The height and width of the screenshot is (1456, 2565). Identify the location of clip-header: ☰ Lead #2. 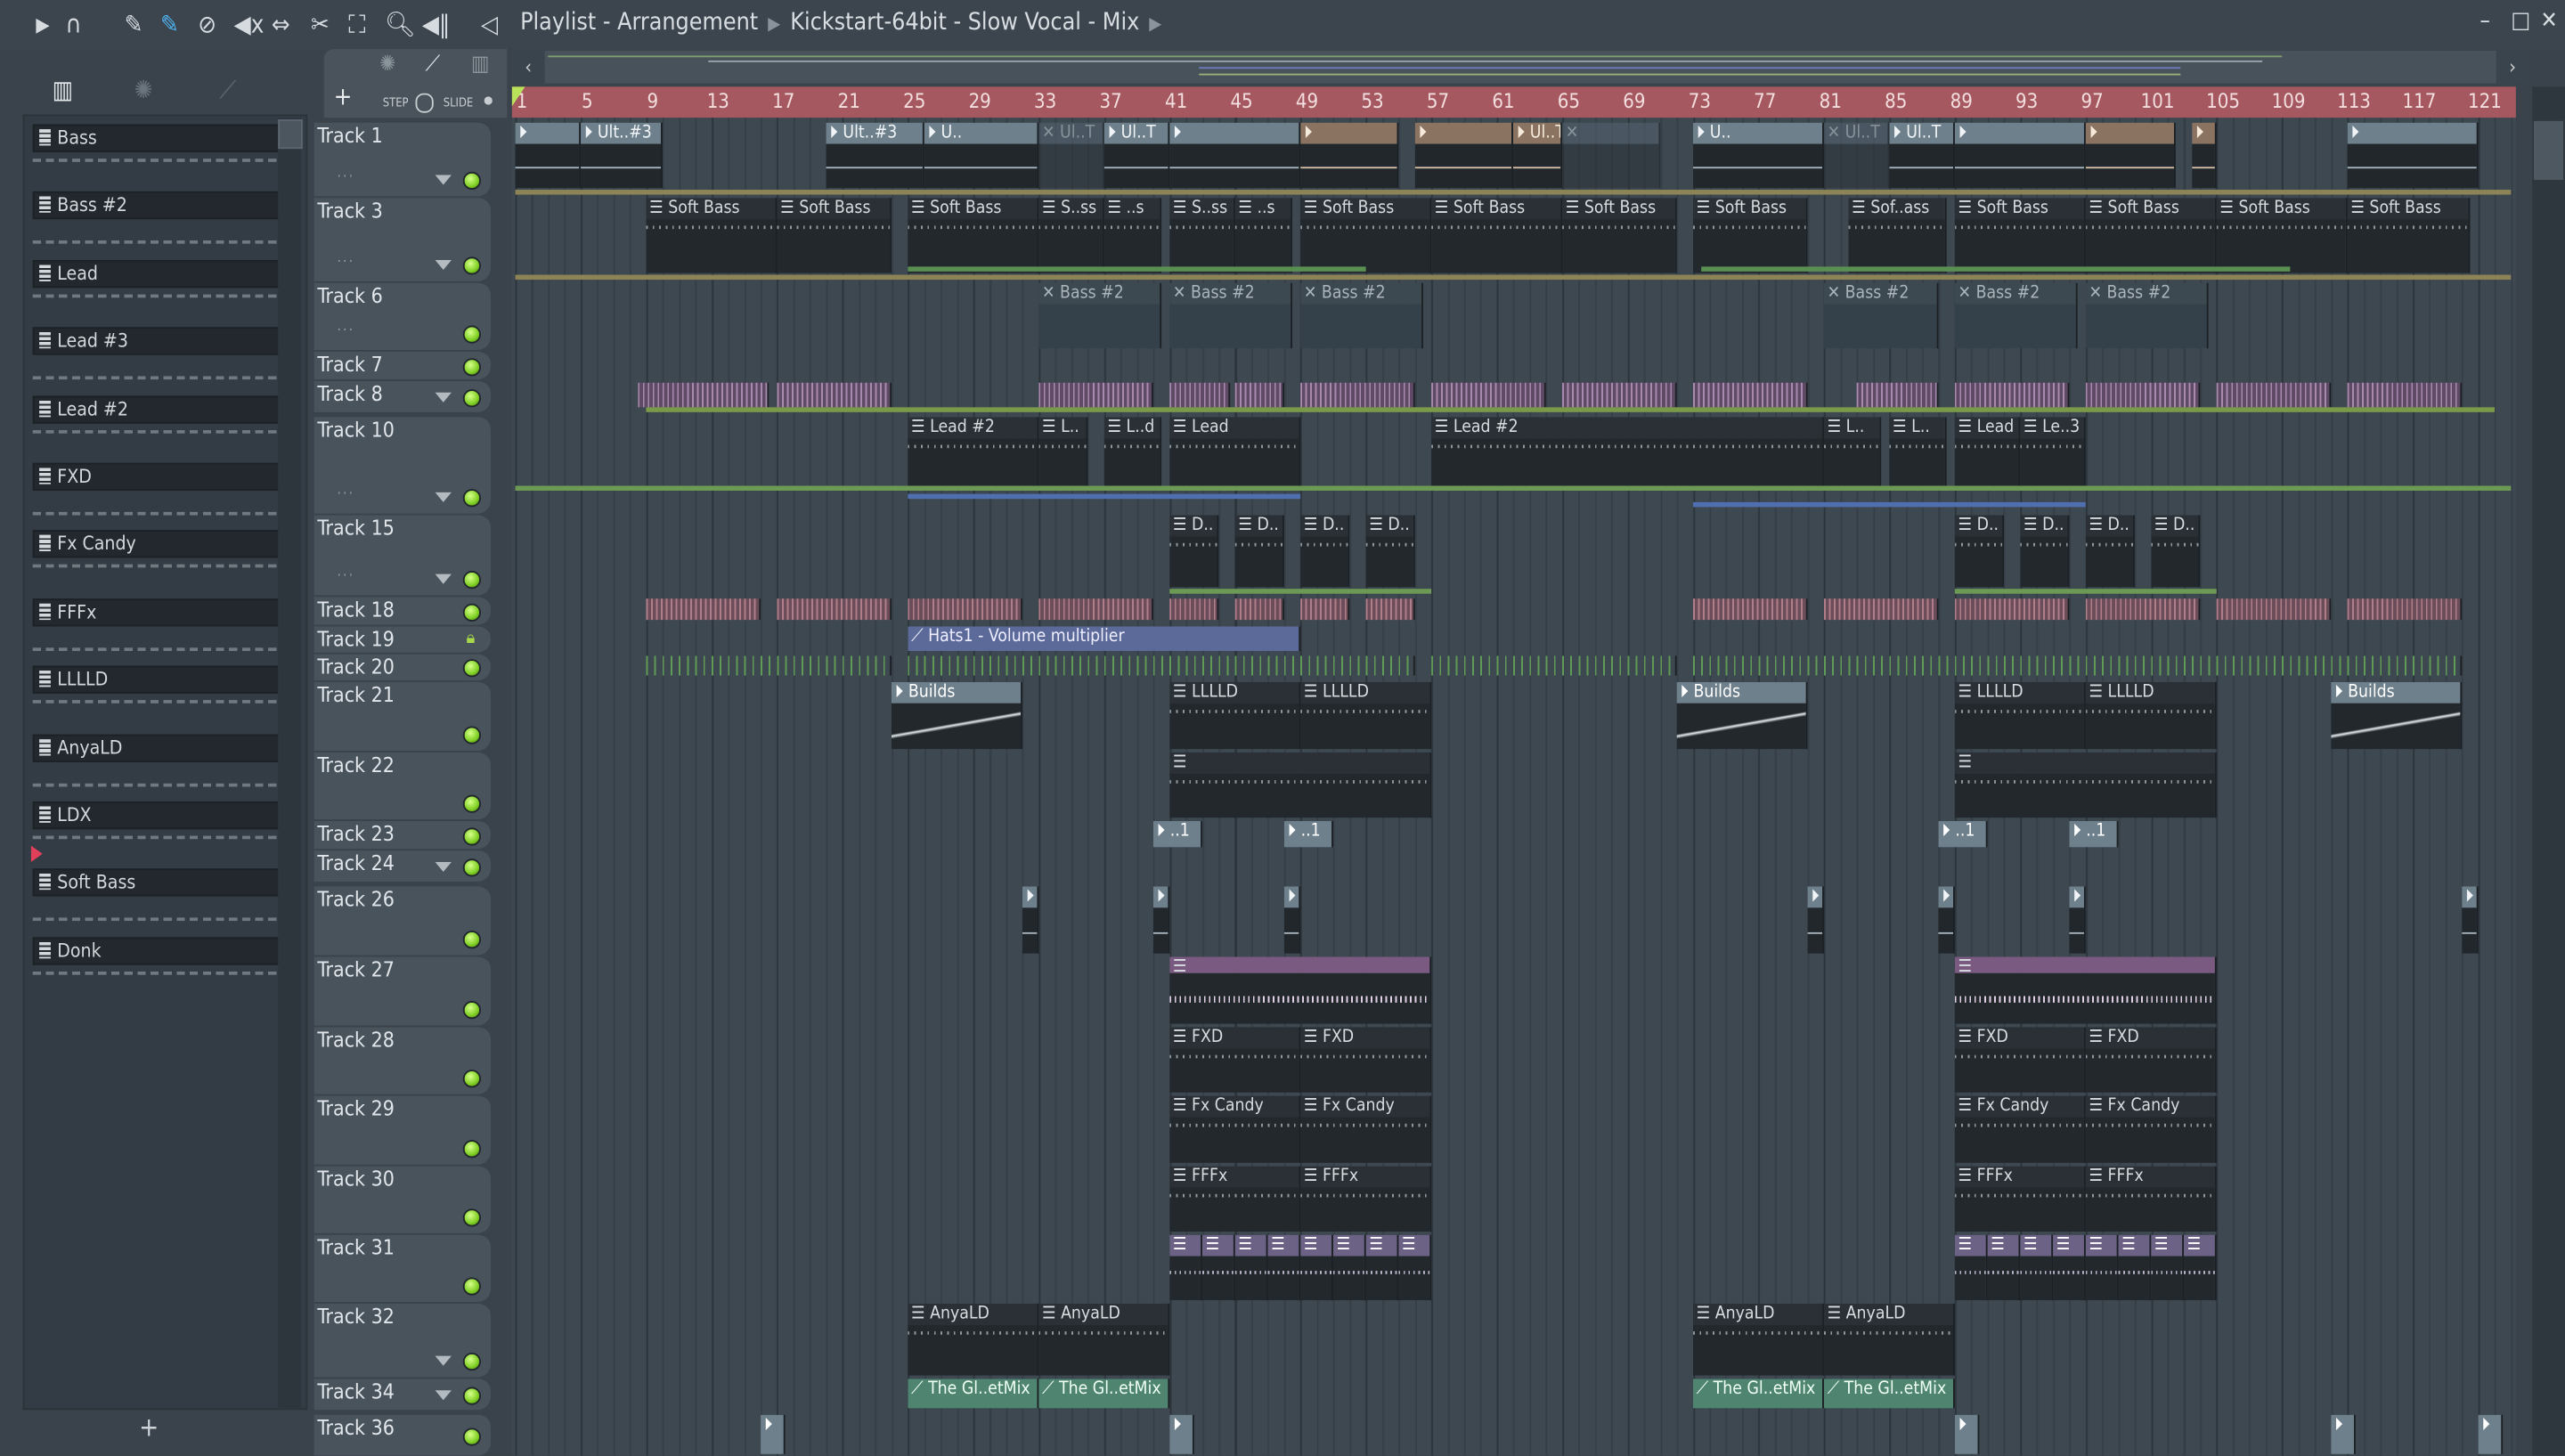
(973, 428).